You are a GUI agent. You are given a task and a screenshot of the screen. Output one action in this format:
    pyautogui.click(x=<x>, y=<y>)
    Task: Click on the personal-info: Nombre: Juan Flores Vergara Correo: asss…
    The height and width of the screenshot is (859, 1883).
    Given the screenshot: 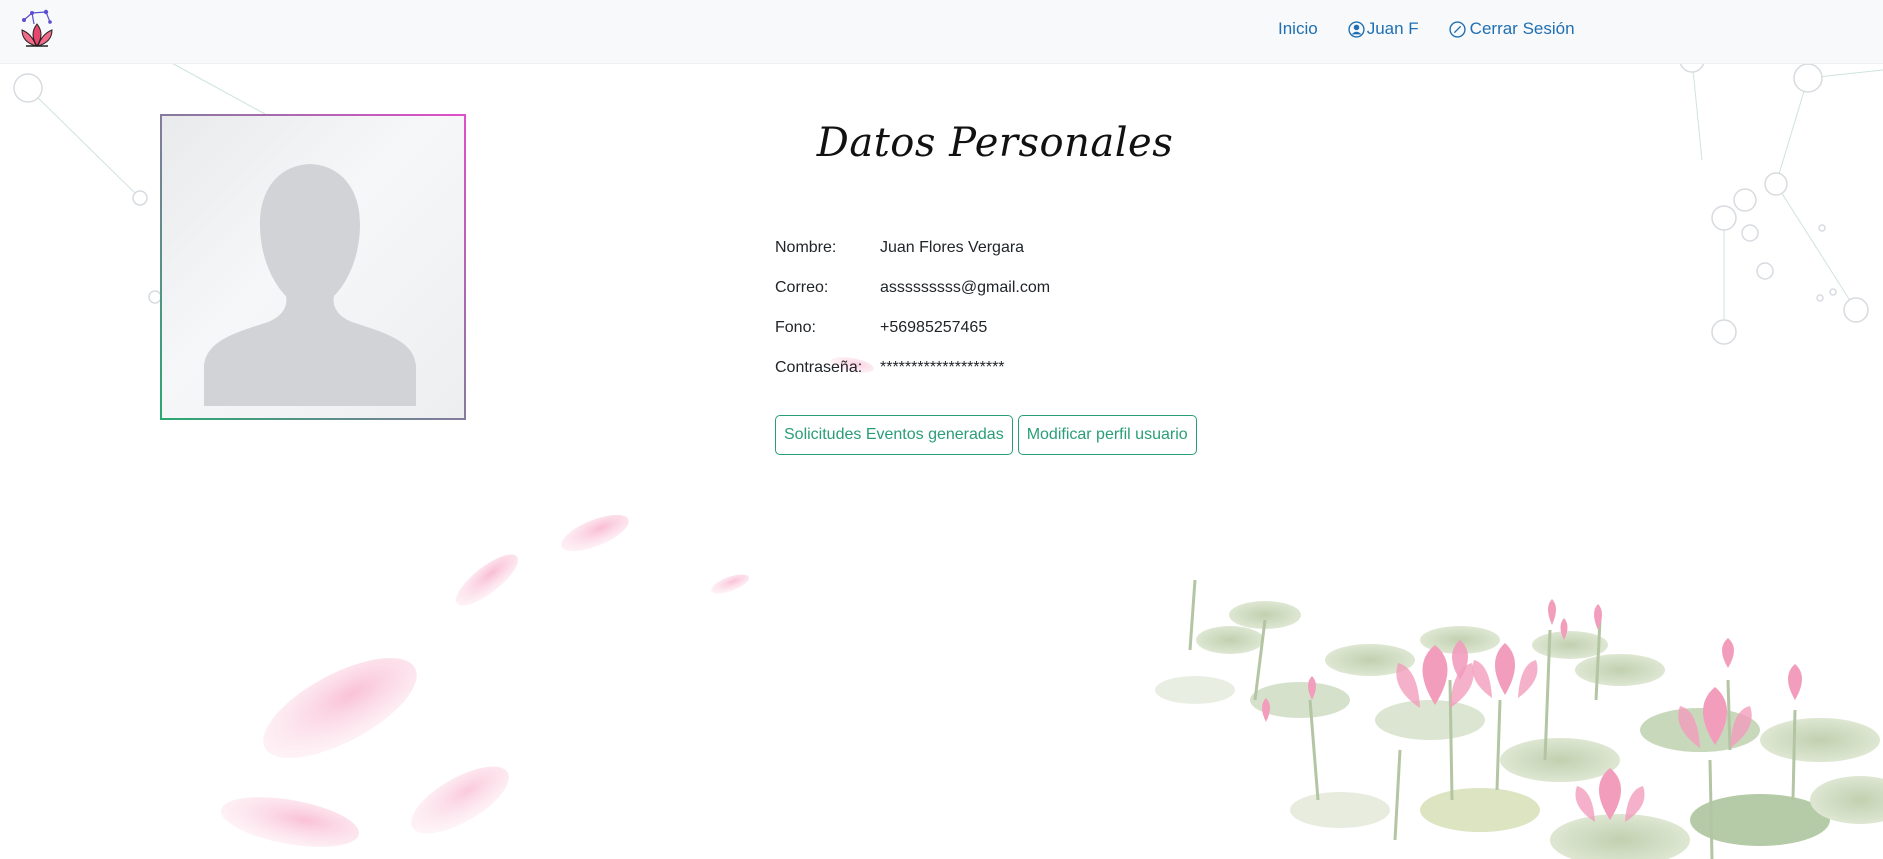 What is the action you would take?
    pyautogui.click(x=912, y=308)
    